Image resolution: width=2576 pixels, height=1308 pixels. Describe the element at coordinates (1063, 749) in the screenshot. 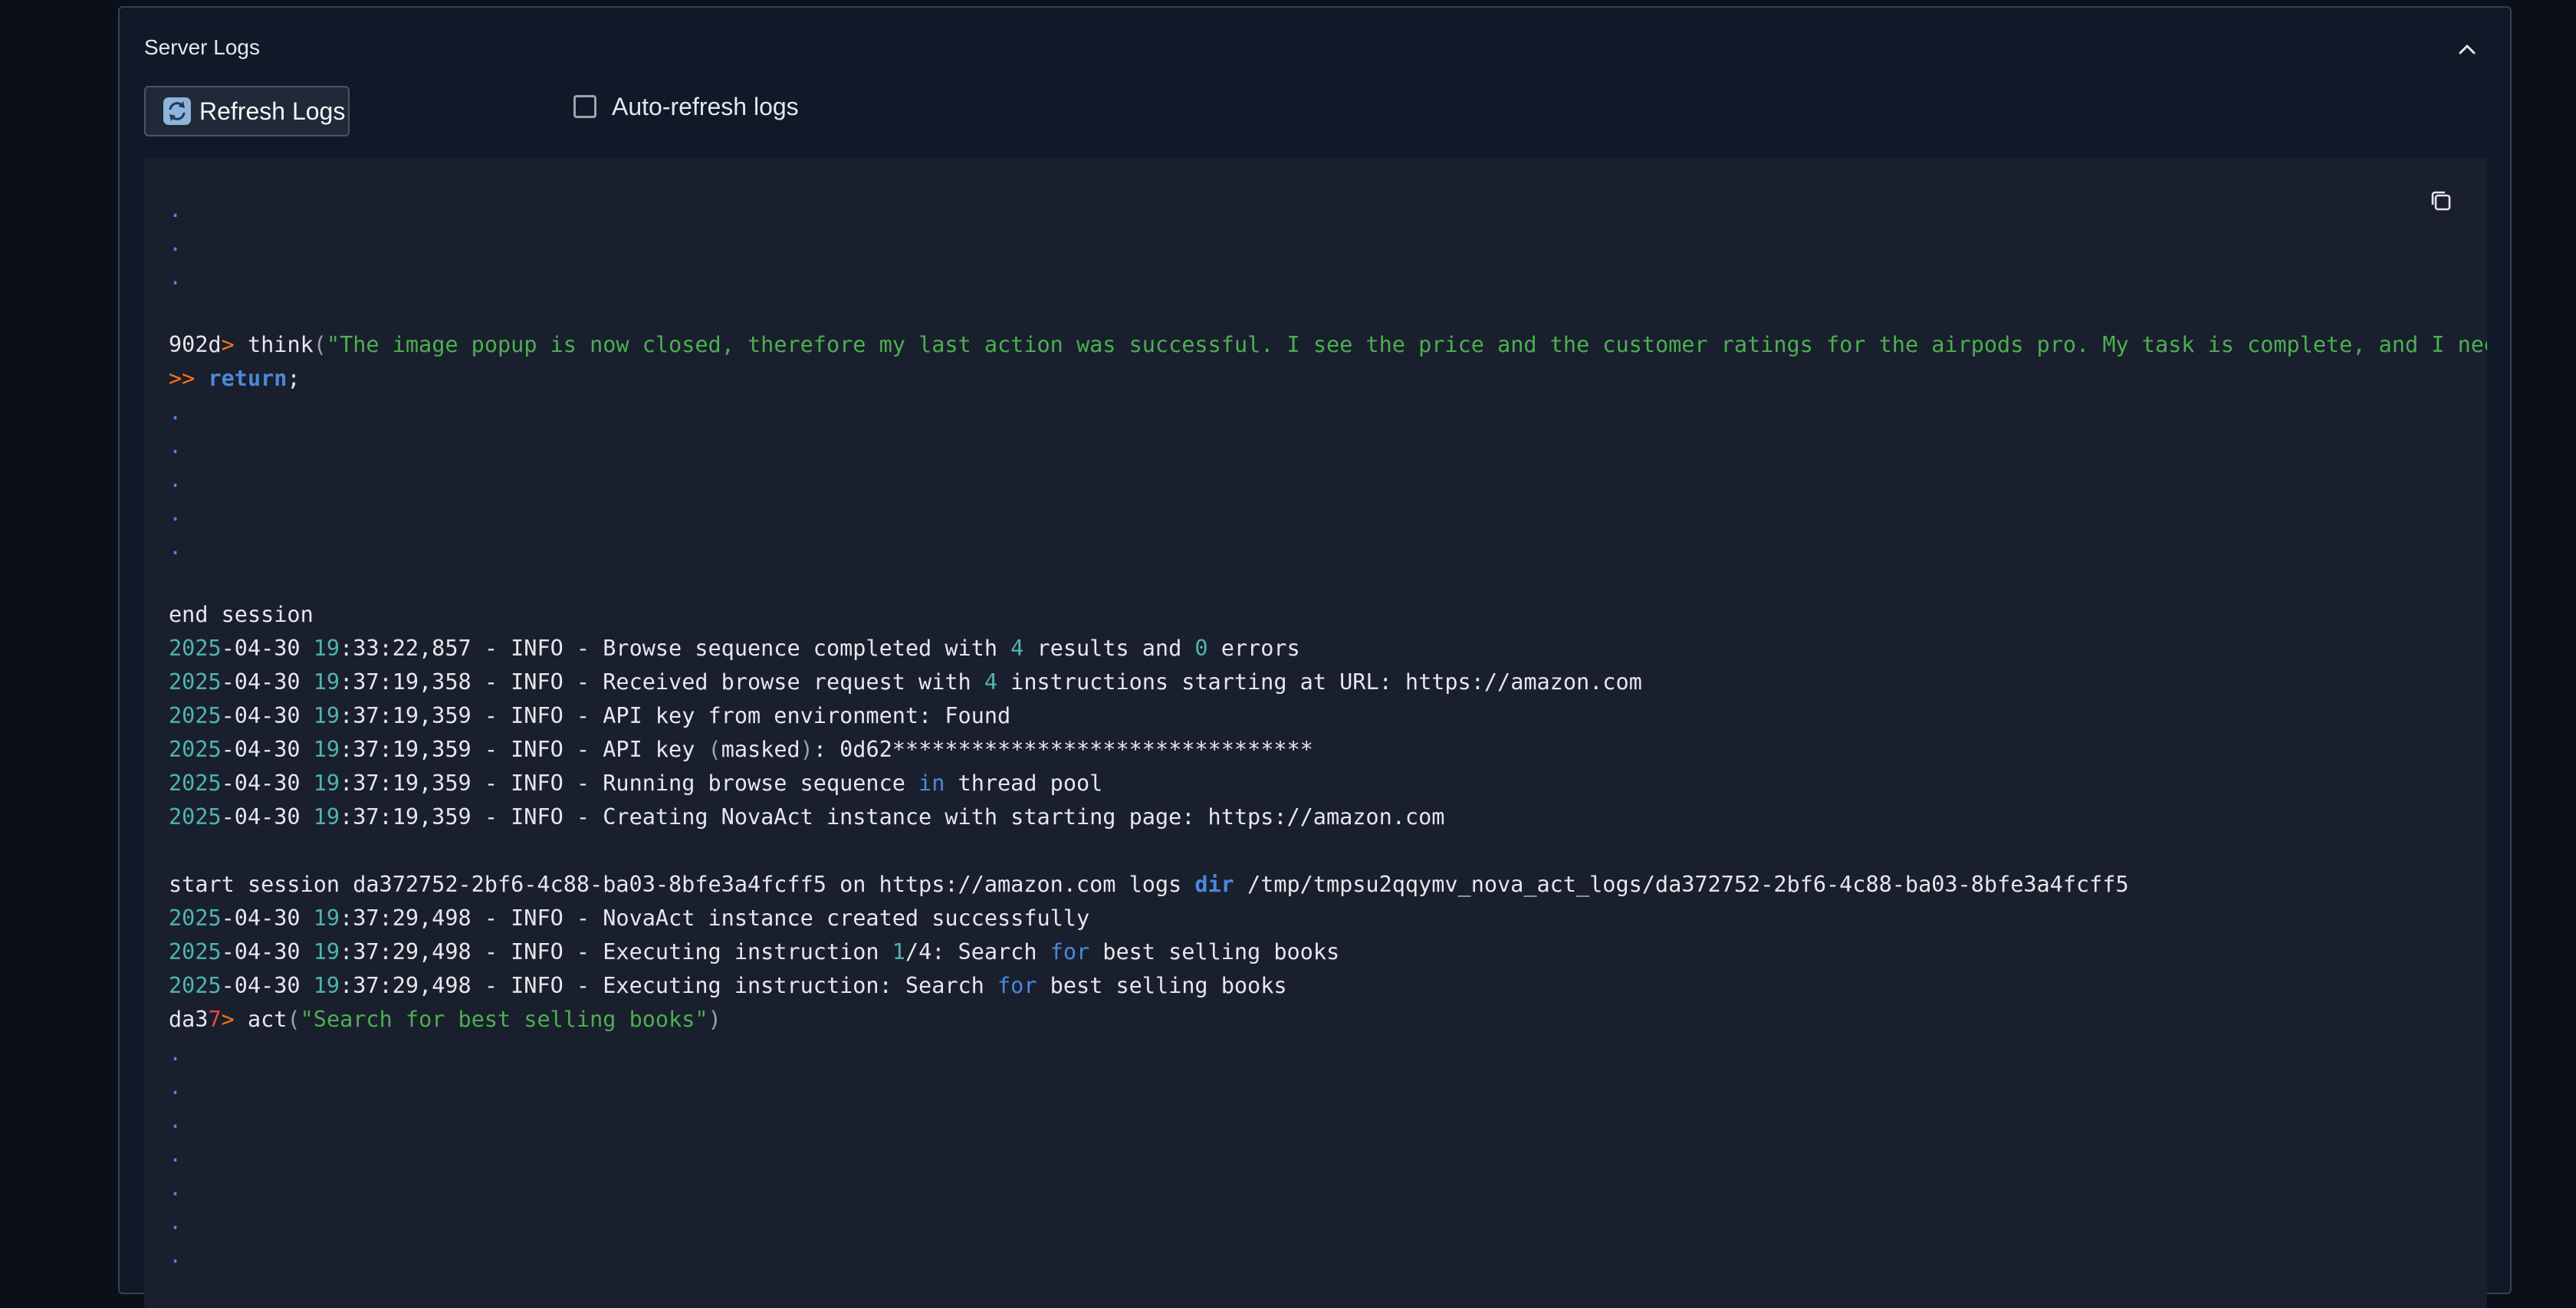

I see `log-token: : 0d62********************************` at that location.